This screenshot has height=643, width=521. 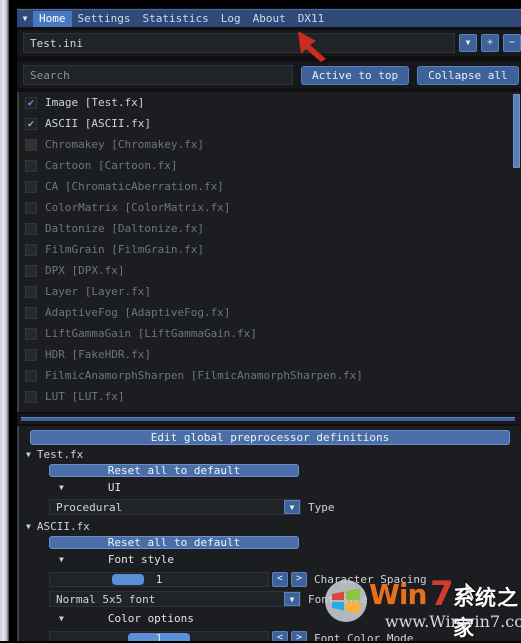 I want to click on tab-dx11: DX11, so click(x=311, y=19).